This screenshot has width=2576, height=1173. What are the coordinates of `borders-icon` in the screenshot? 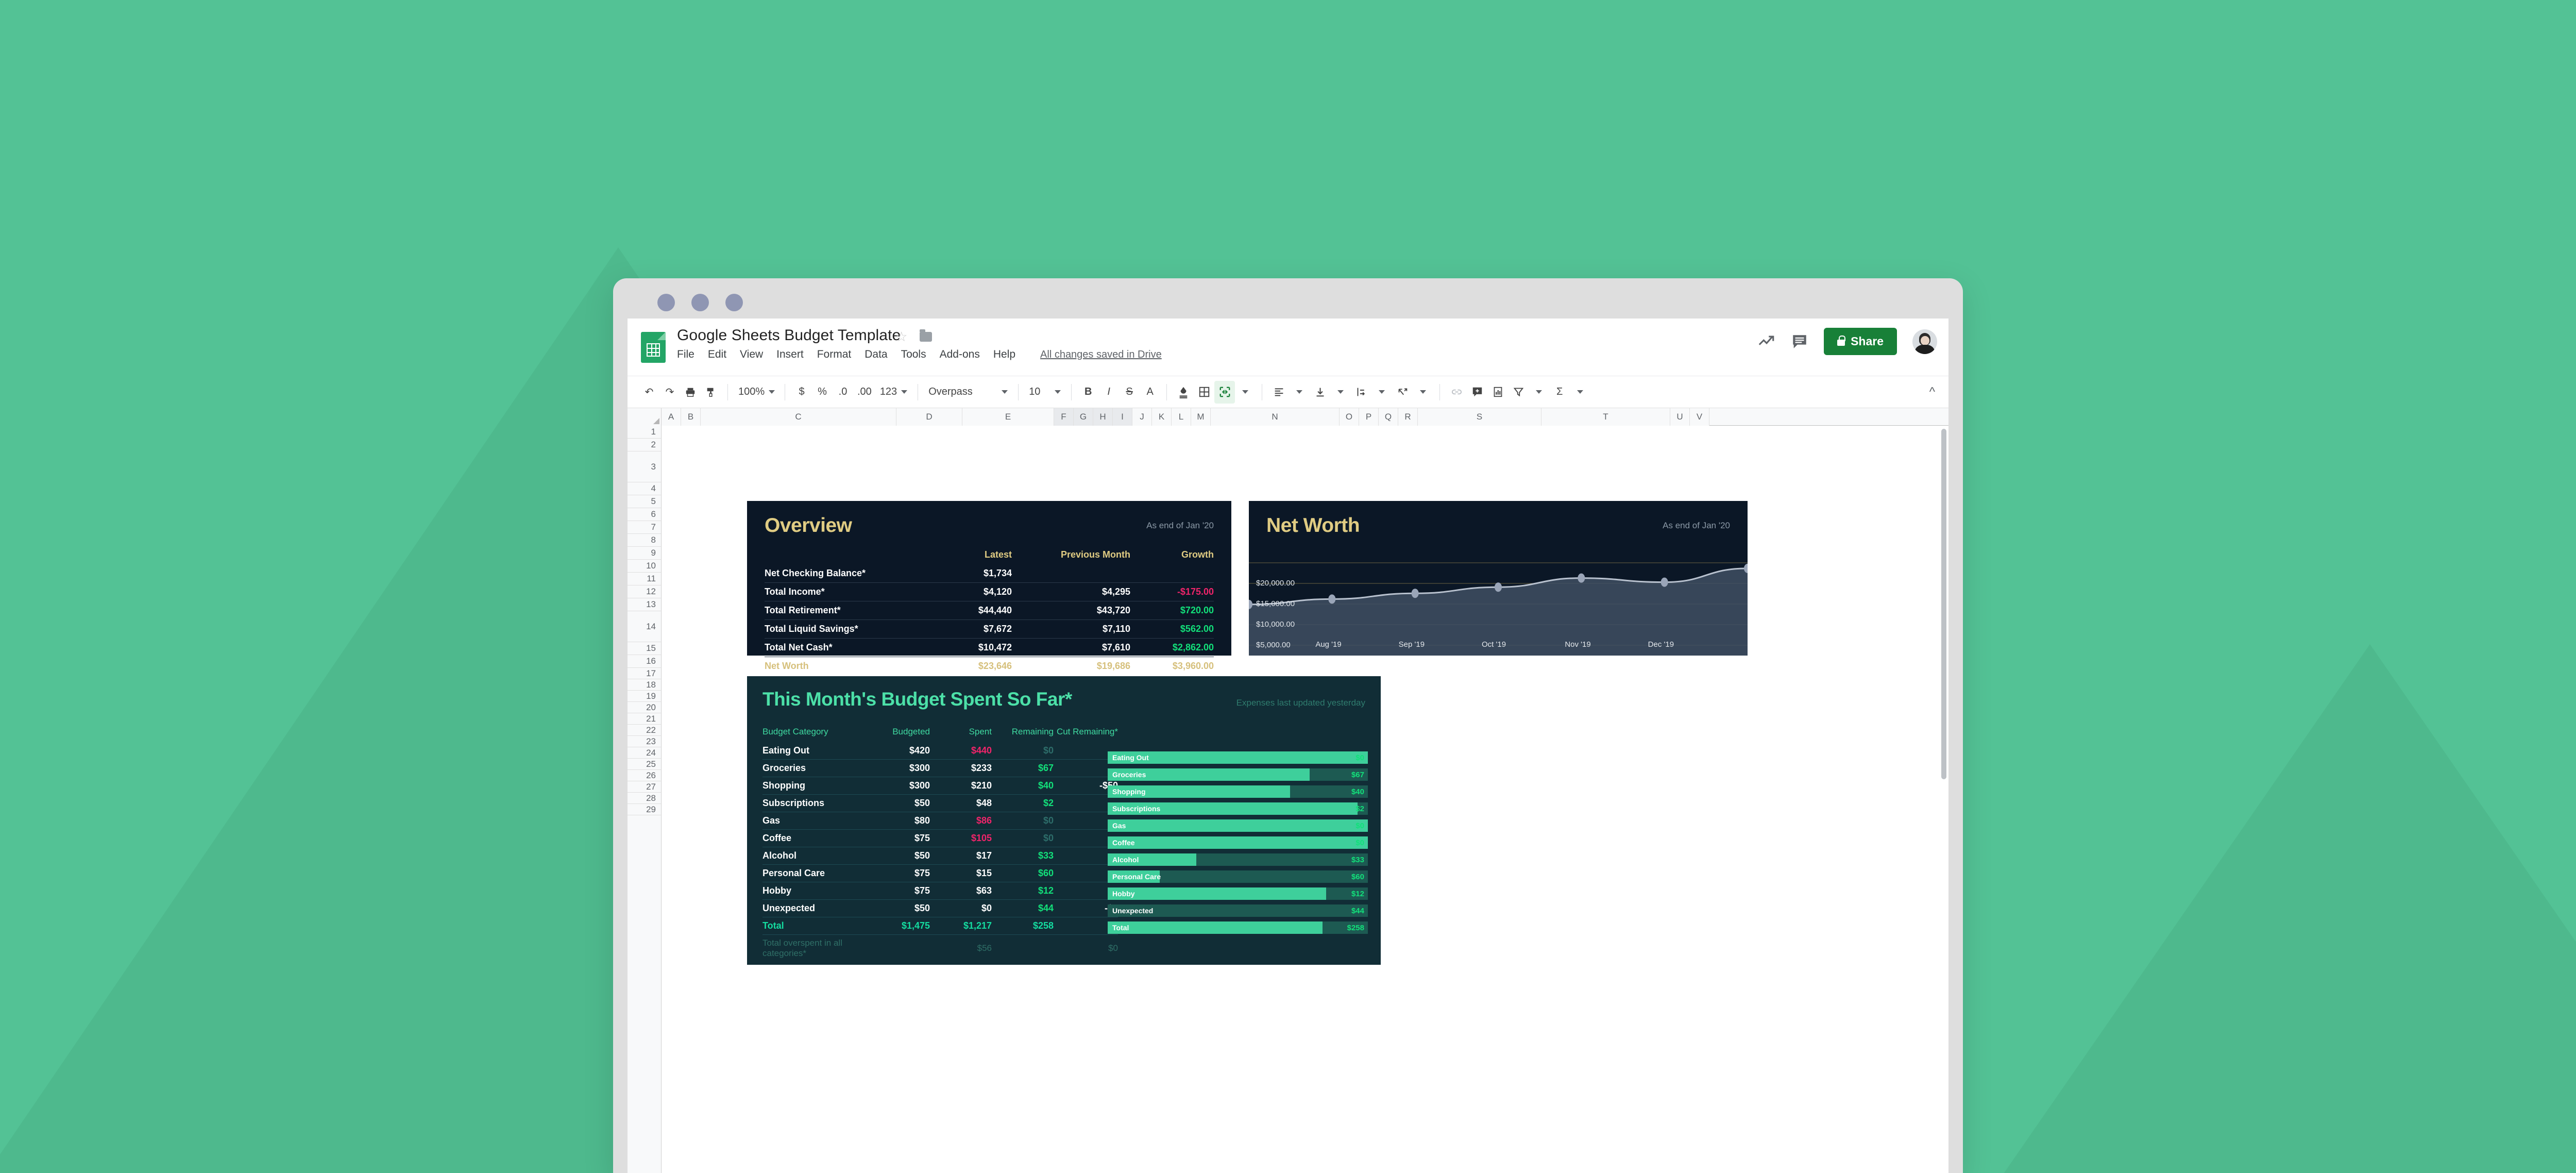 It's located at (1204, 392).